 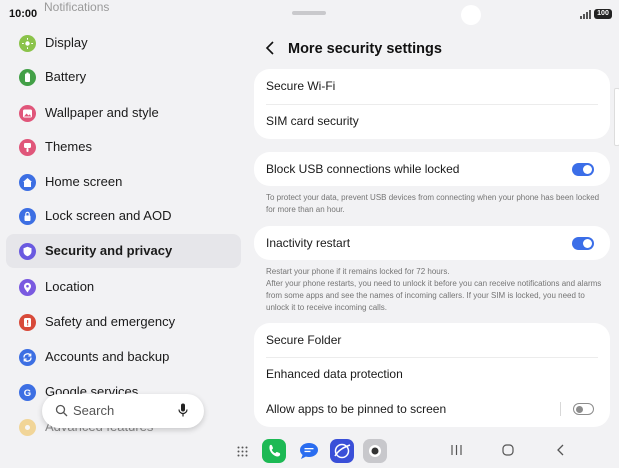 I want to click on phone-app-icon, so click(x=274, y=451).